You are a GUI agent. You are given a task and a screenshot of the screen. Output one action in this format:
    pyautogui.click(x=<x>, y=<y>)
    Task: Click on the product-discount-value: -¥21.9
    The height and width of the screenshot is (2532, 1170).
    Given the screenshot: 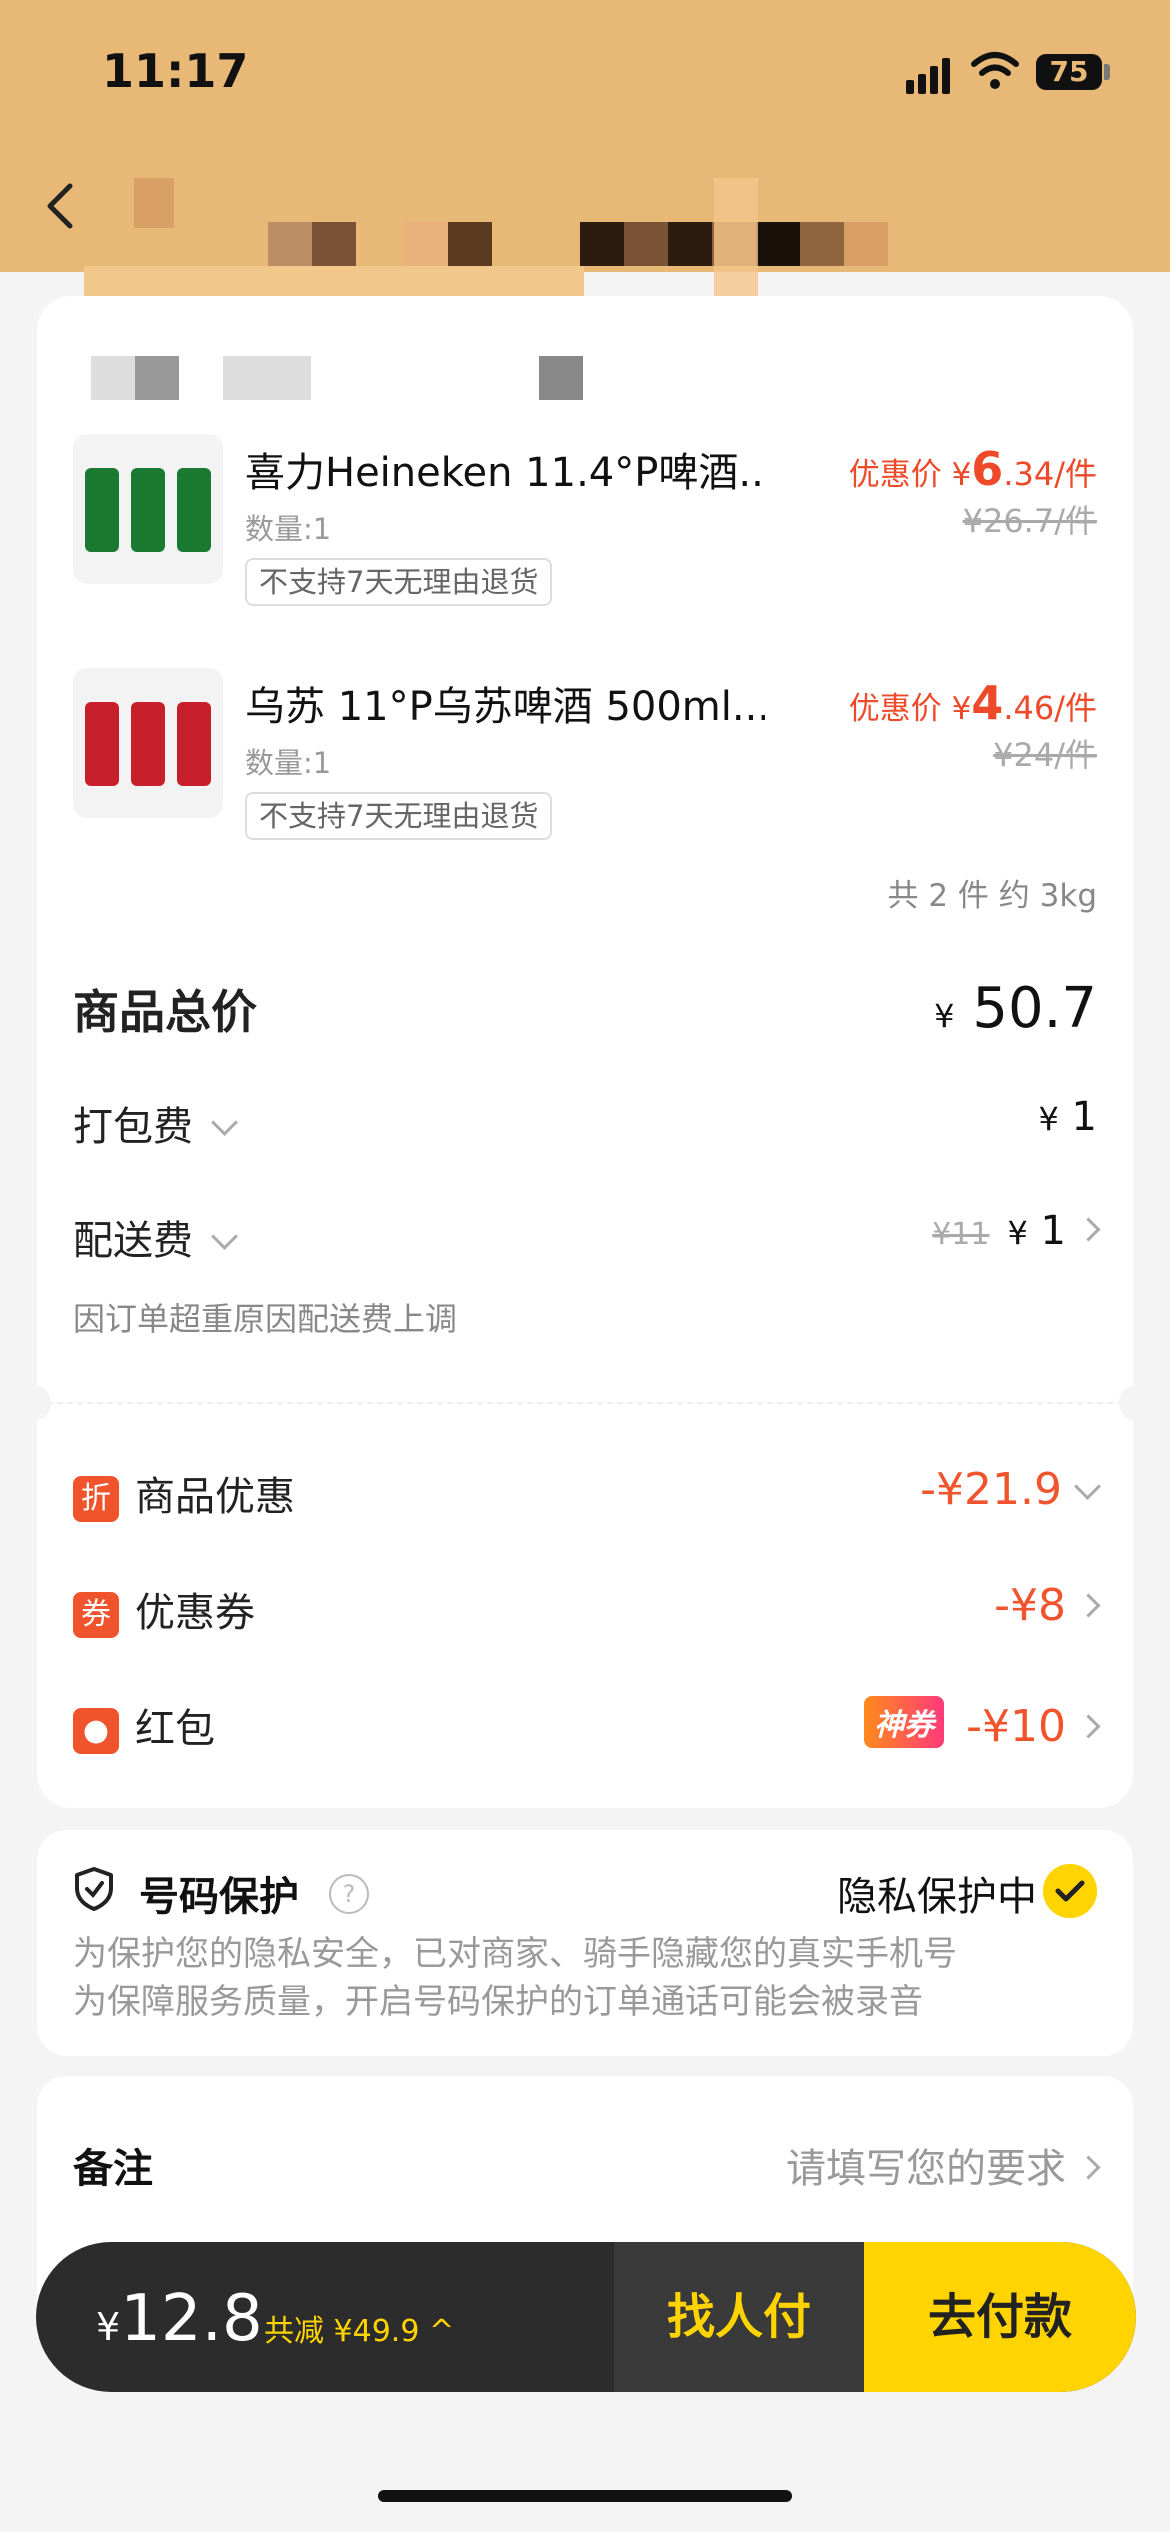 What is the action you would take?
    pyautogui.click(x=991, y=1489)
    